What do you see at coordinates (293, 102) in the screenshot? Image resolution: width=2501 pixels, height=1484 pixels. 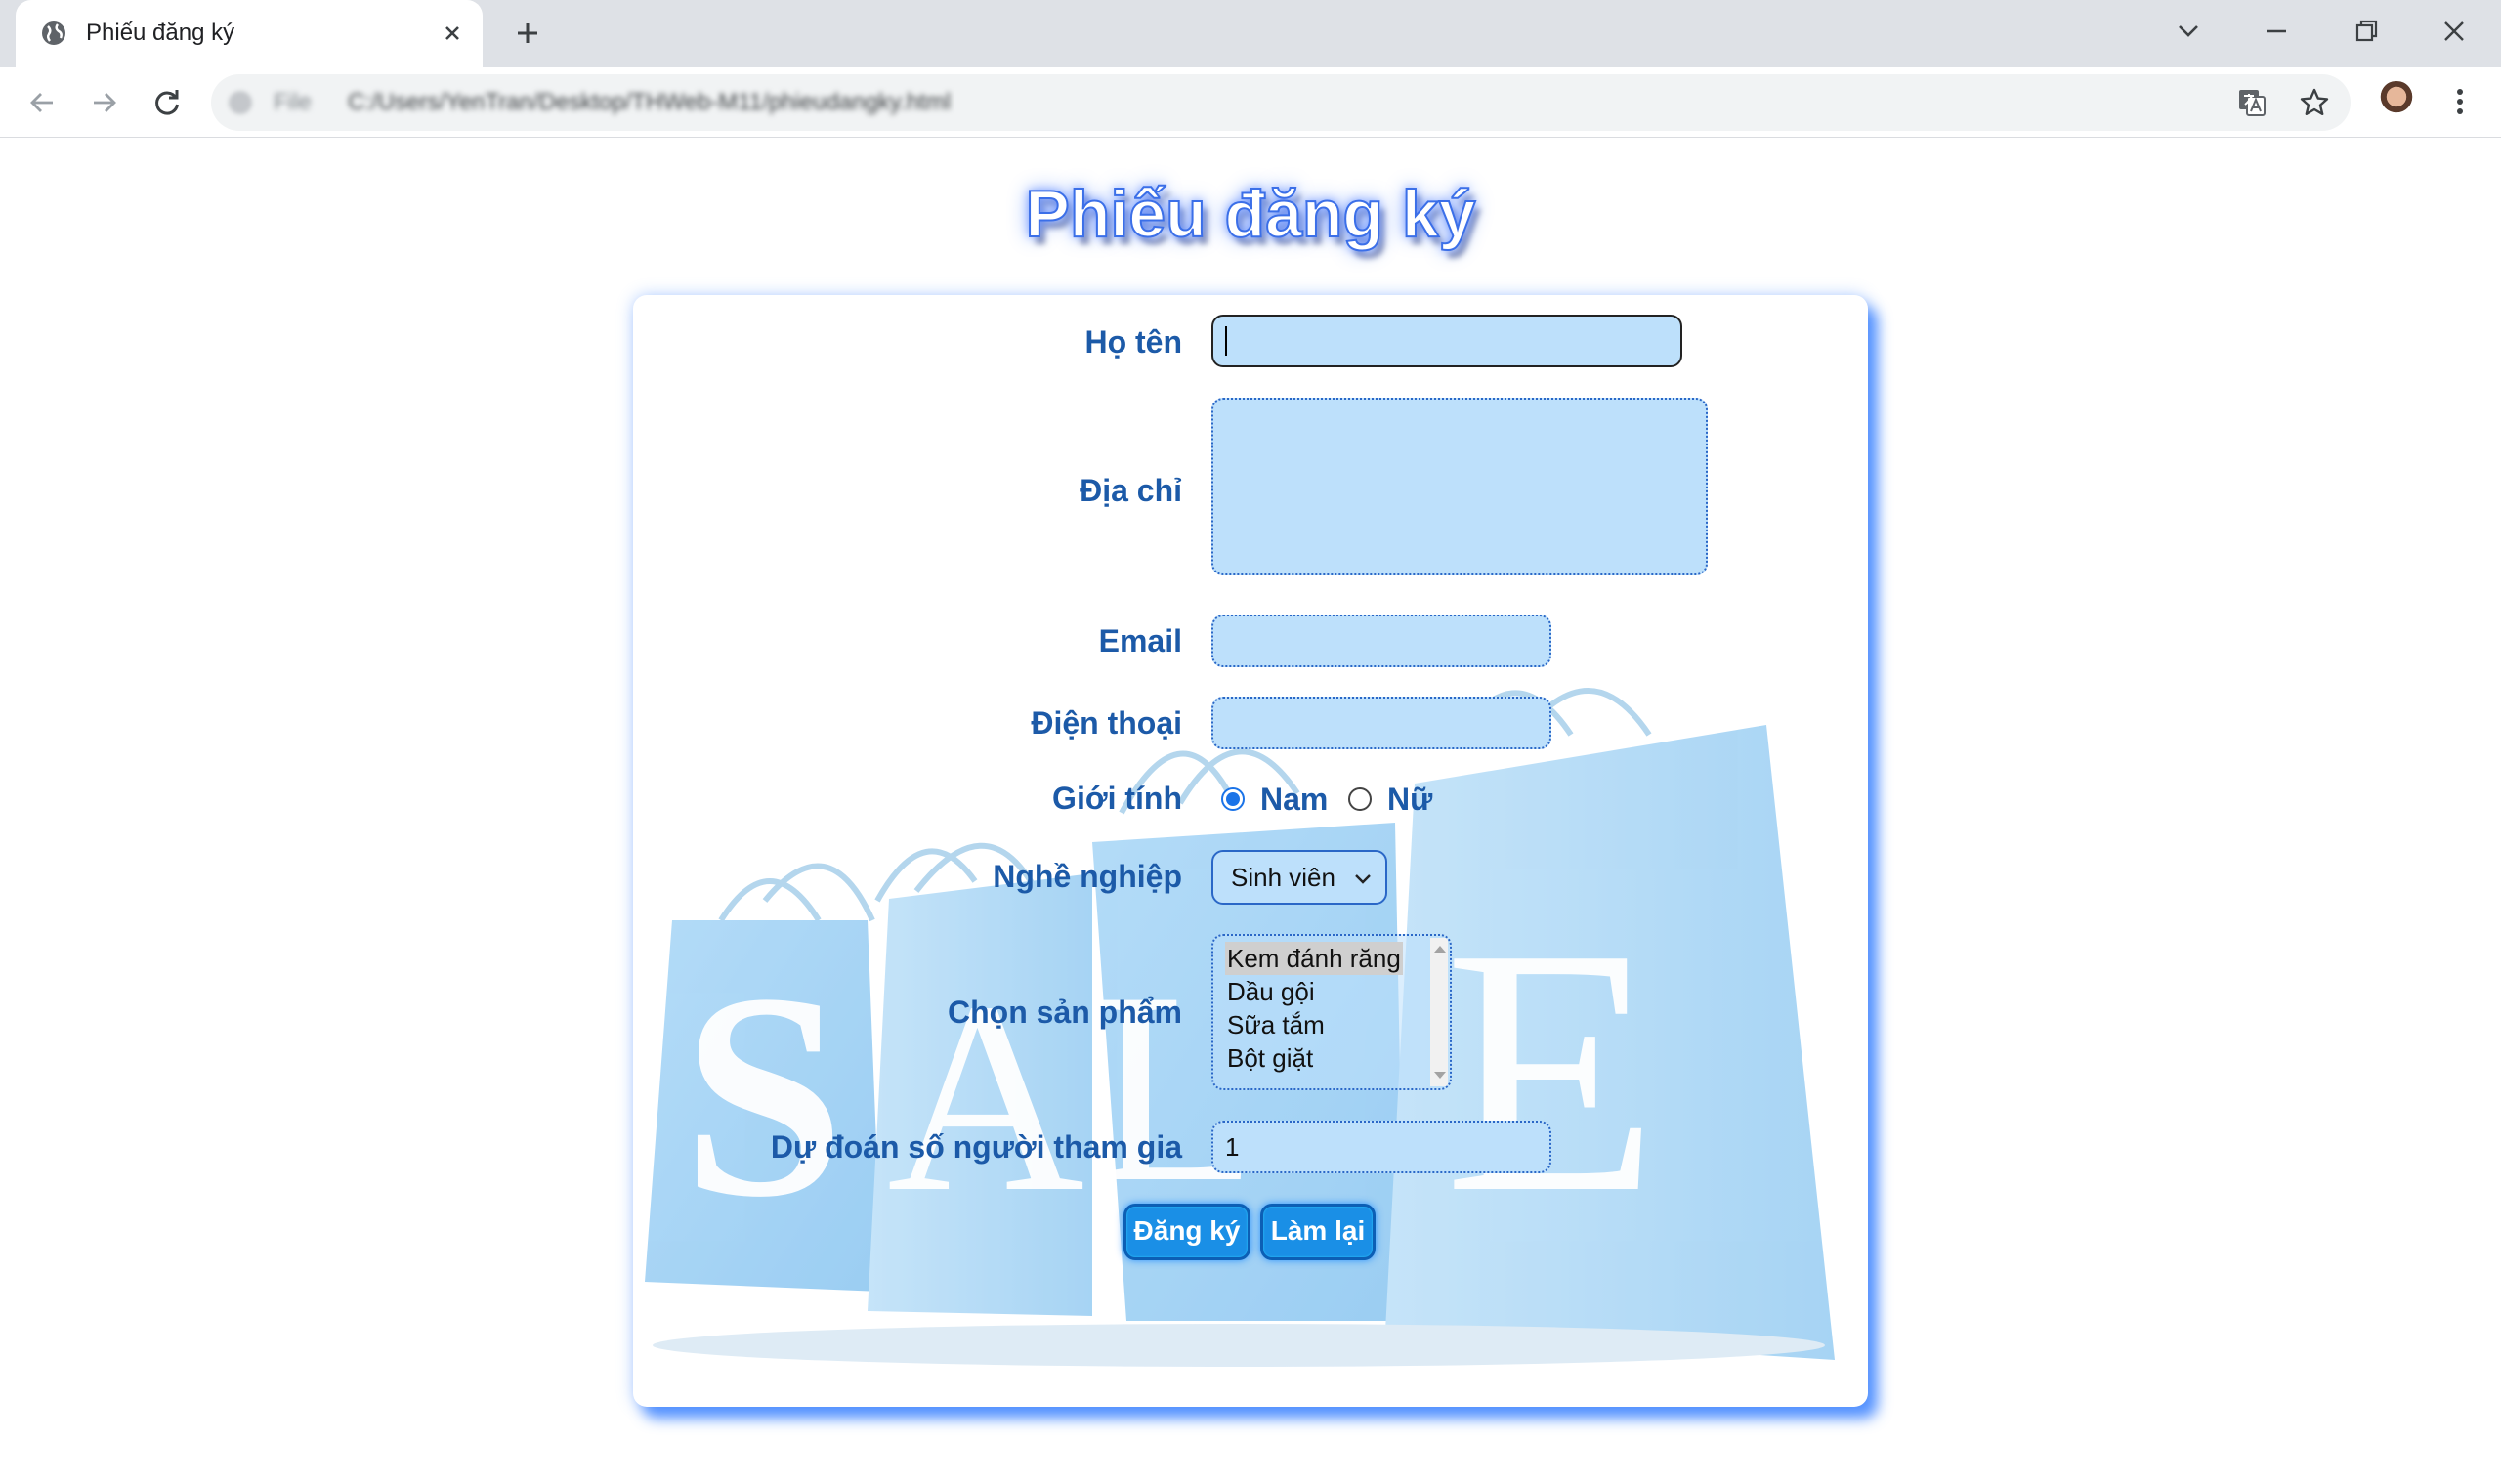 I see `address-scheme: File` at bounding box center [293, 102].